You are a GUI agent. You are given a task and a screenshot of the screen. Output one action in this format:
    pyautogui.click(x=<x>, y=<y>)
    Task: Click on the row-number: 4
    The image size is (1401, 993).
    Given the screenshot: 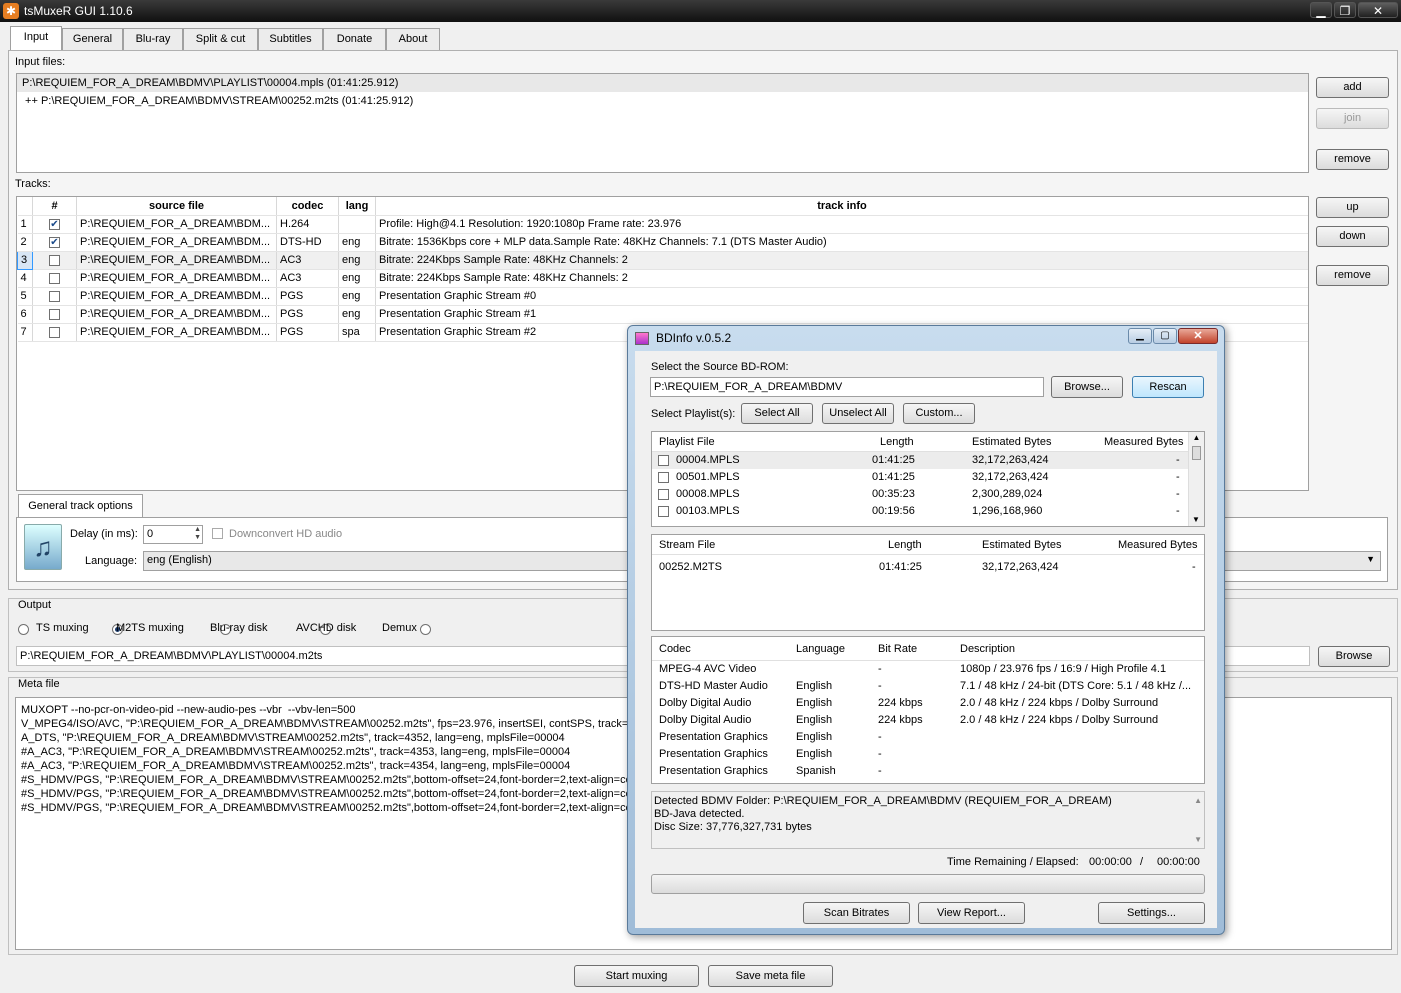 What is the action you would take?
    pyautogui.click(x=25, y=278)
    